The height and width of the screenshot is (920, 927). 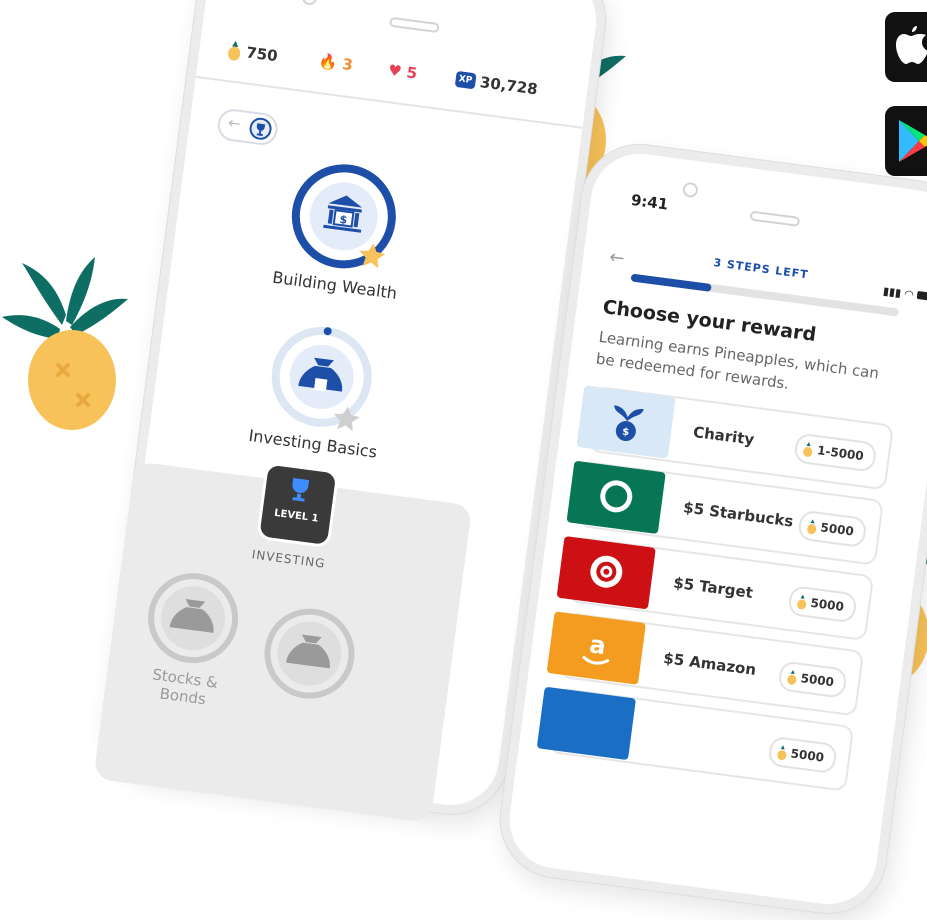 What do you see at coordinates (310, 654) in the screenshot?
I see `locked-lesson-node` at bounding box center [310, 654].